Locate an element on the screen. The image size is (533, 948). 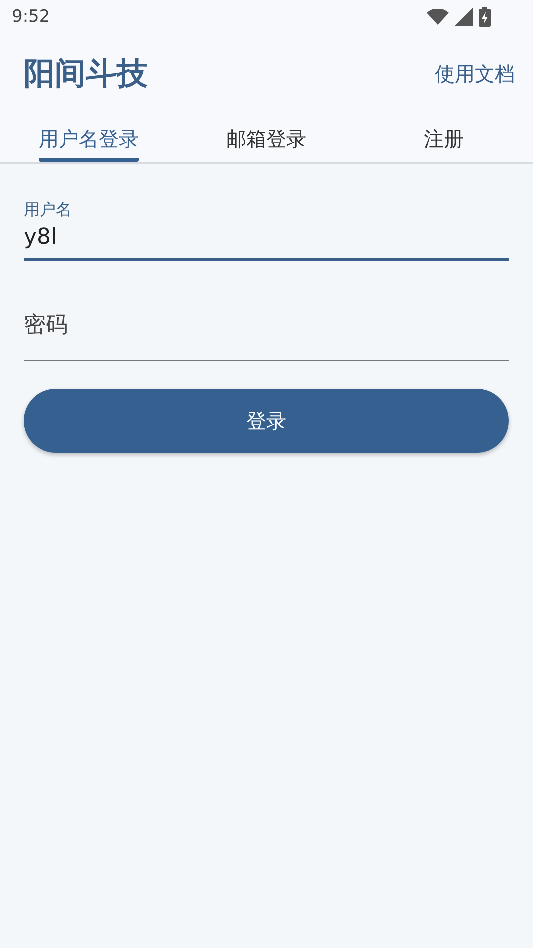
wifi-icon is located at coordinates (438, 17).